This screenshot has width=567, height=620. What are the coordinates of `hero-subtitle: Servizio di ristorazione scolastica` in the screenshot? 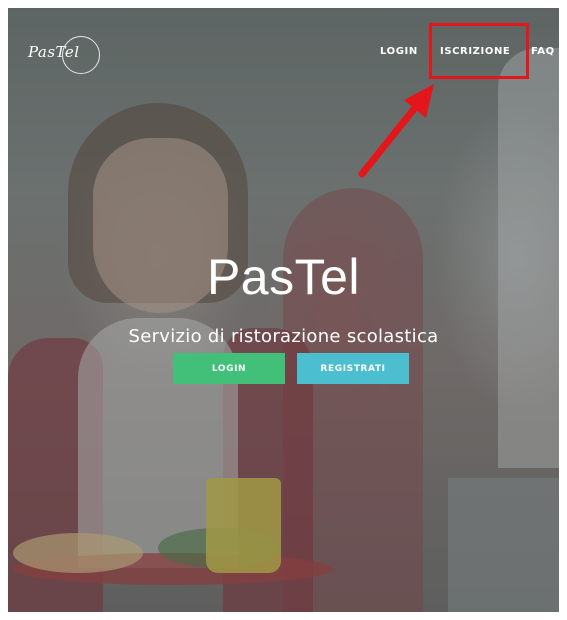 It's located at (283, 336).